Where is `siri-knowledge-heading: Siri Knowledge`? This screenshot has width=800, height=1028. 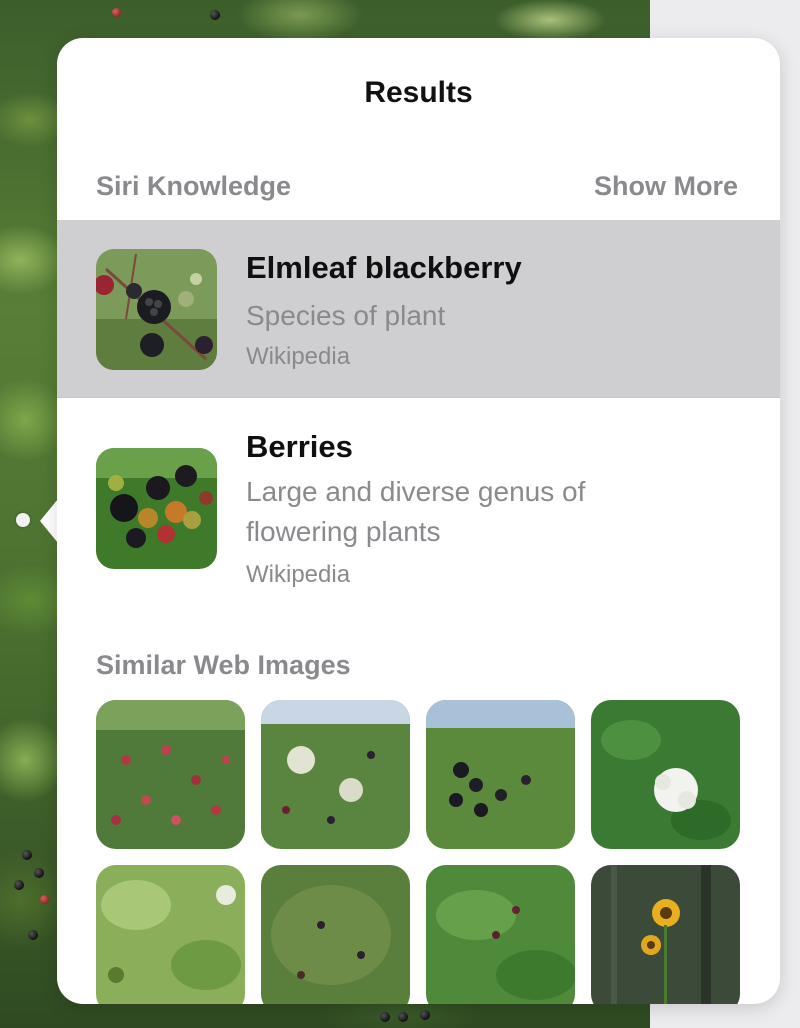
siri-knowledge-heading: Siri Knowledge is located at coordinates (194, 186).